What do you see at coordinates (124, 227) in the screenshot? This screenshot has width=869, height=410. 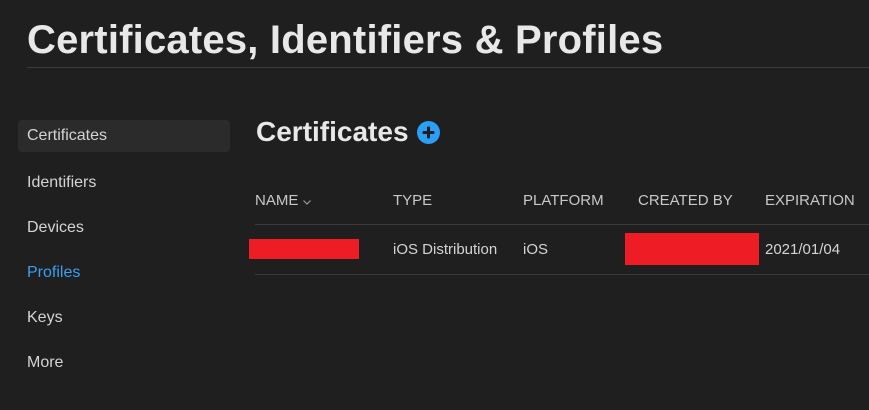 I see `sidebar-item-devices: Devices` at bounding box center [124, 227].